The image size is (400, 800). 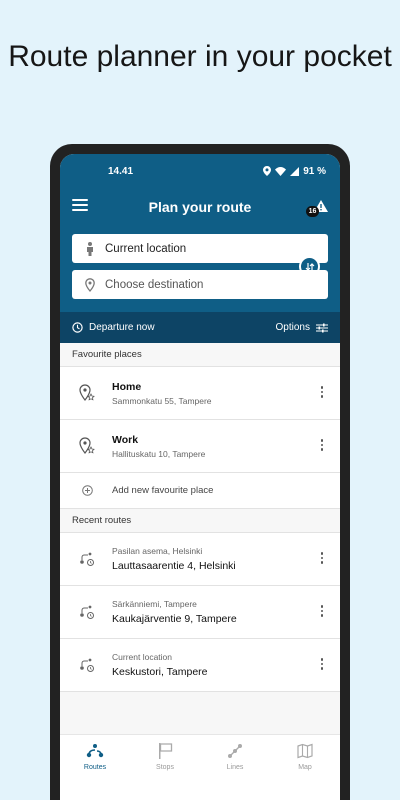 What do you see at coordinates (107, 354) in the screenshot?
I see `favourites-section-label: Favourite places` at bounding box center [107, 354].